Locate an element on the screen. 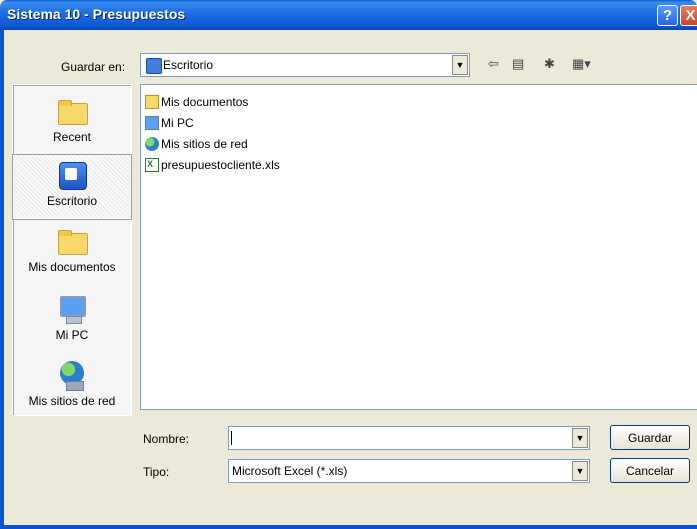 This screenshot has height=529, width=697. window-frame-left is located at coordinates (2, 279).